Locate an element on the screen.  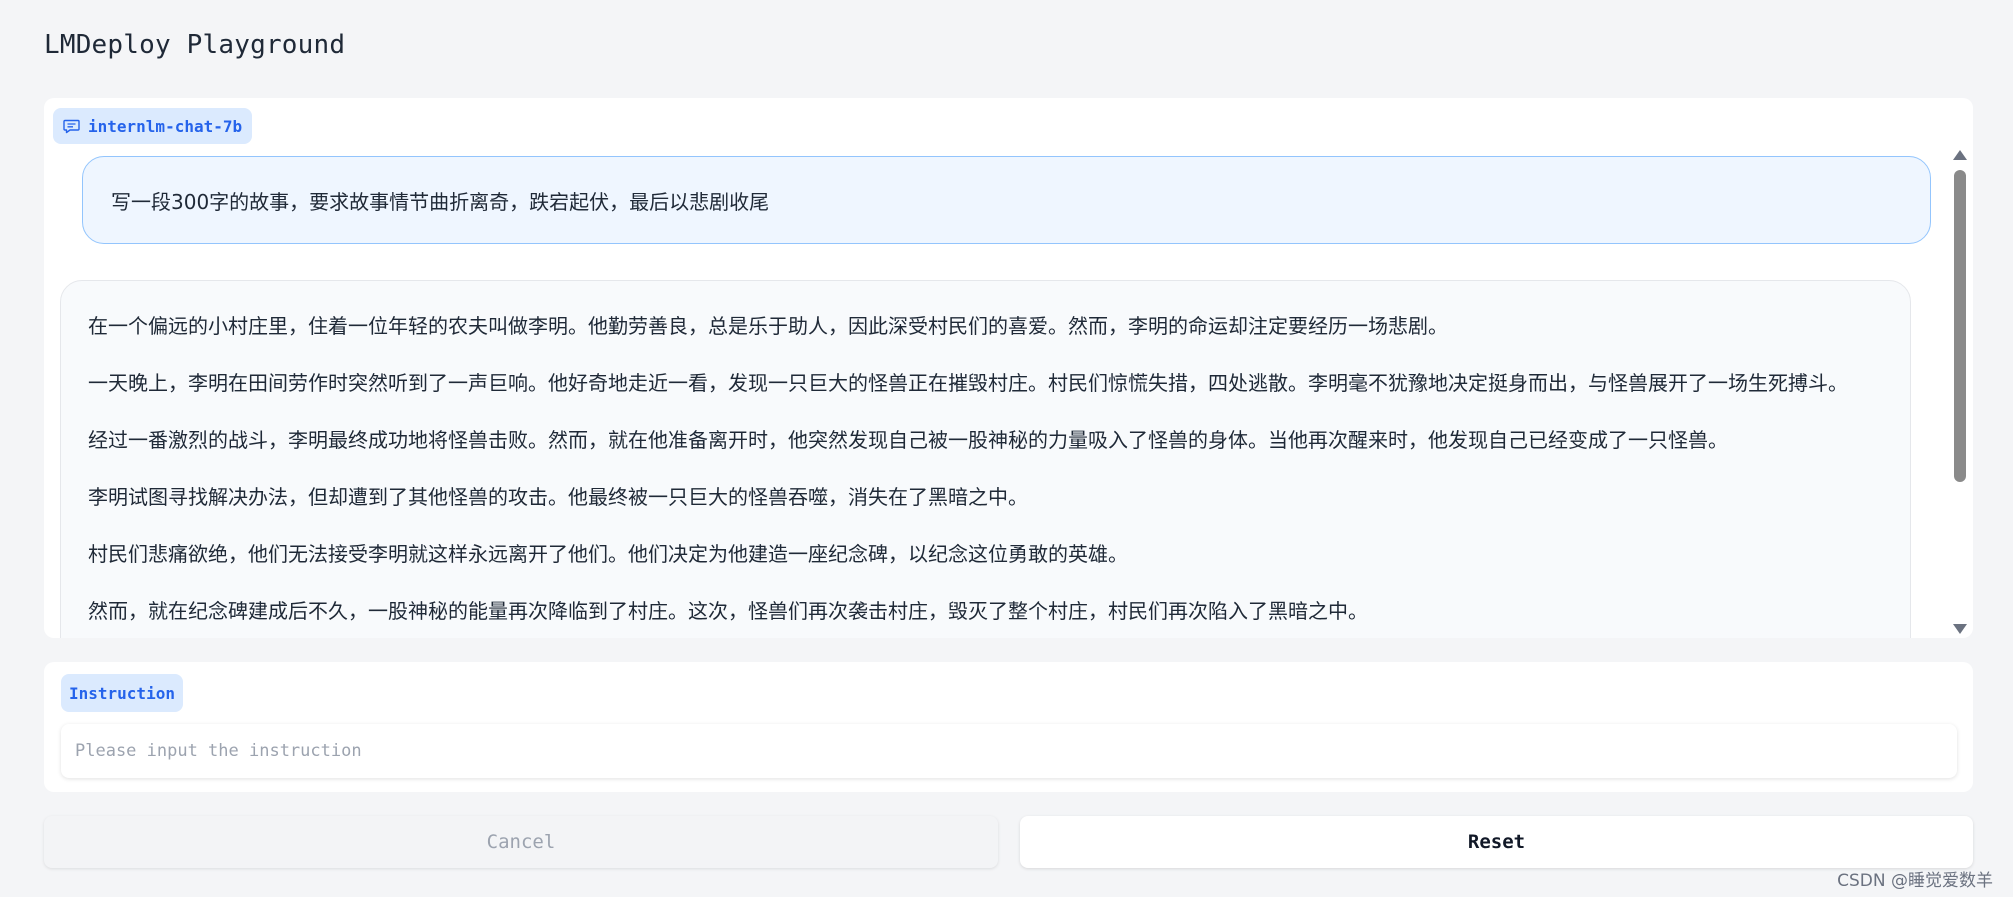
scroll-up-arrow-icon is located at coordinates (1960, 155).